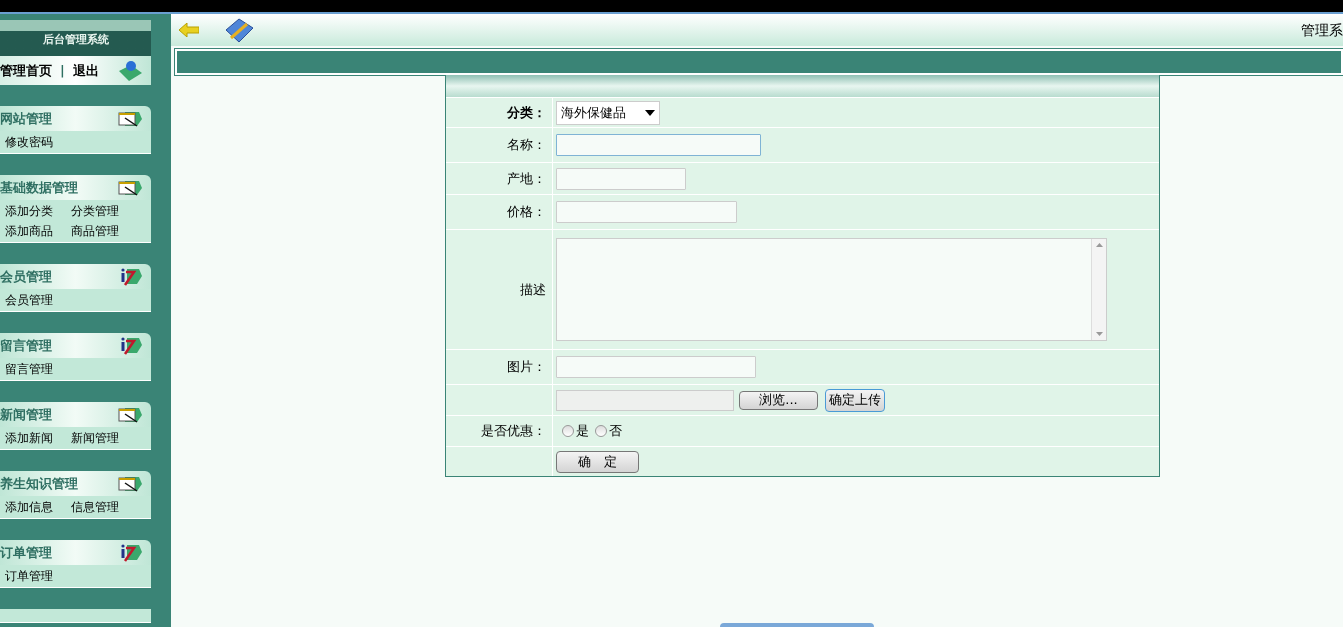  I want to click on field-label: 分类：, so click(526, 112).